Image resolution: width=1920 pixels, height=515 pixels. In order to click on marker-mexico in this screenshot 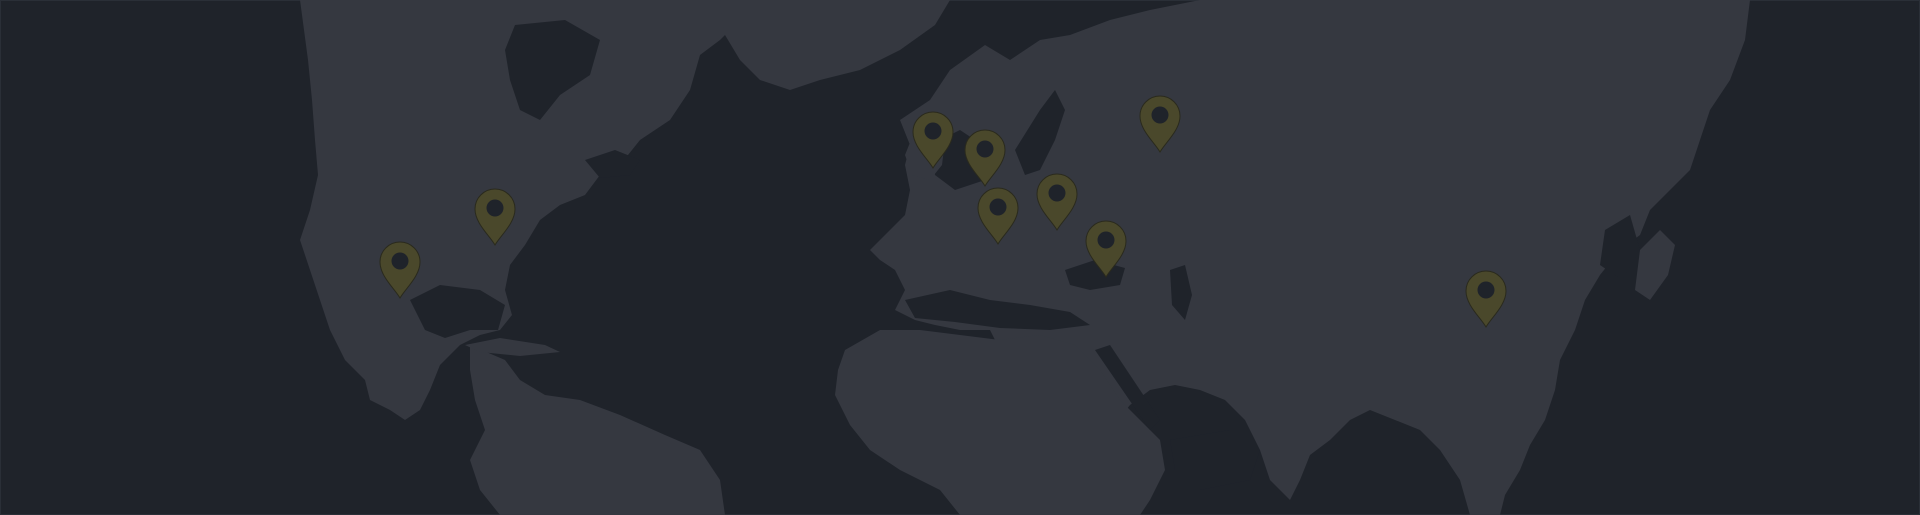, I will do `click(400, 270)`.